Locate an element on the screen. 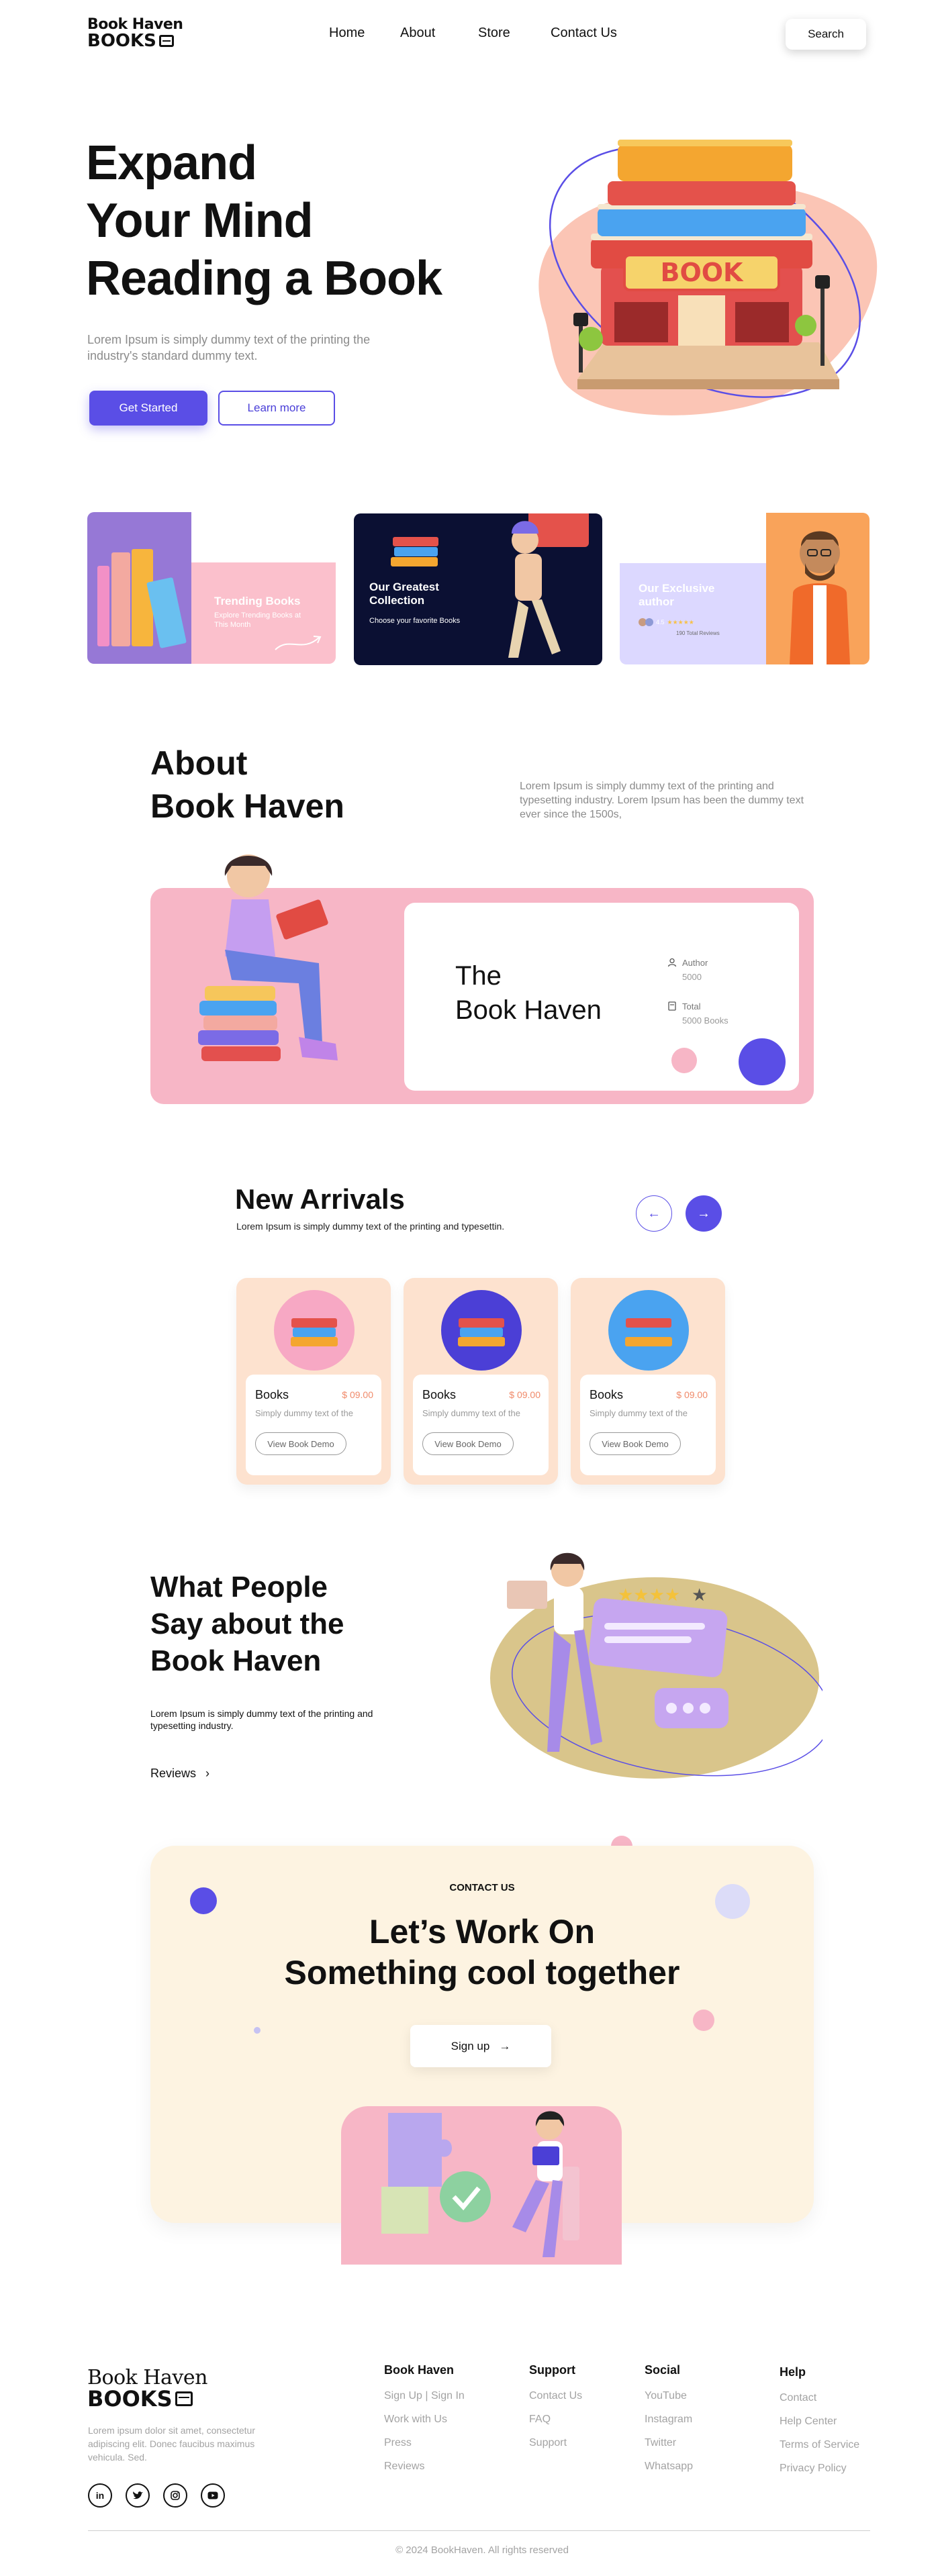 This screenshot has width=940, height=2576. author-image is located at coordinates (817, 588).